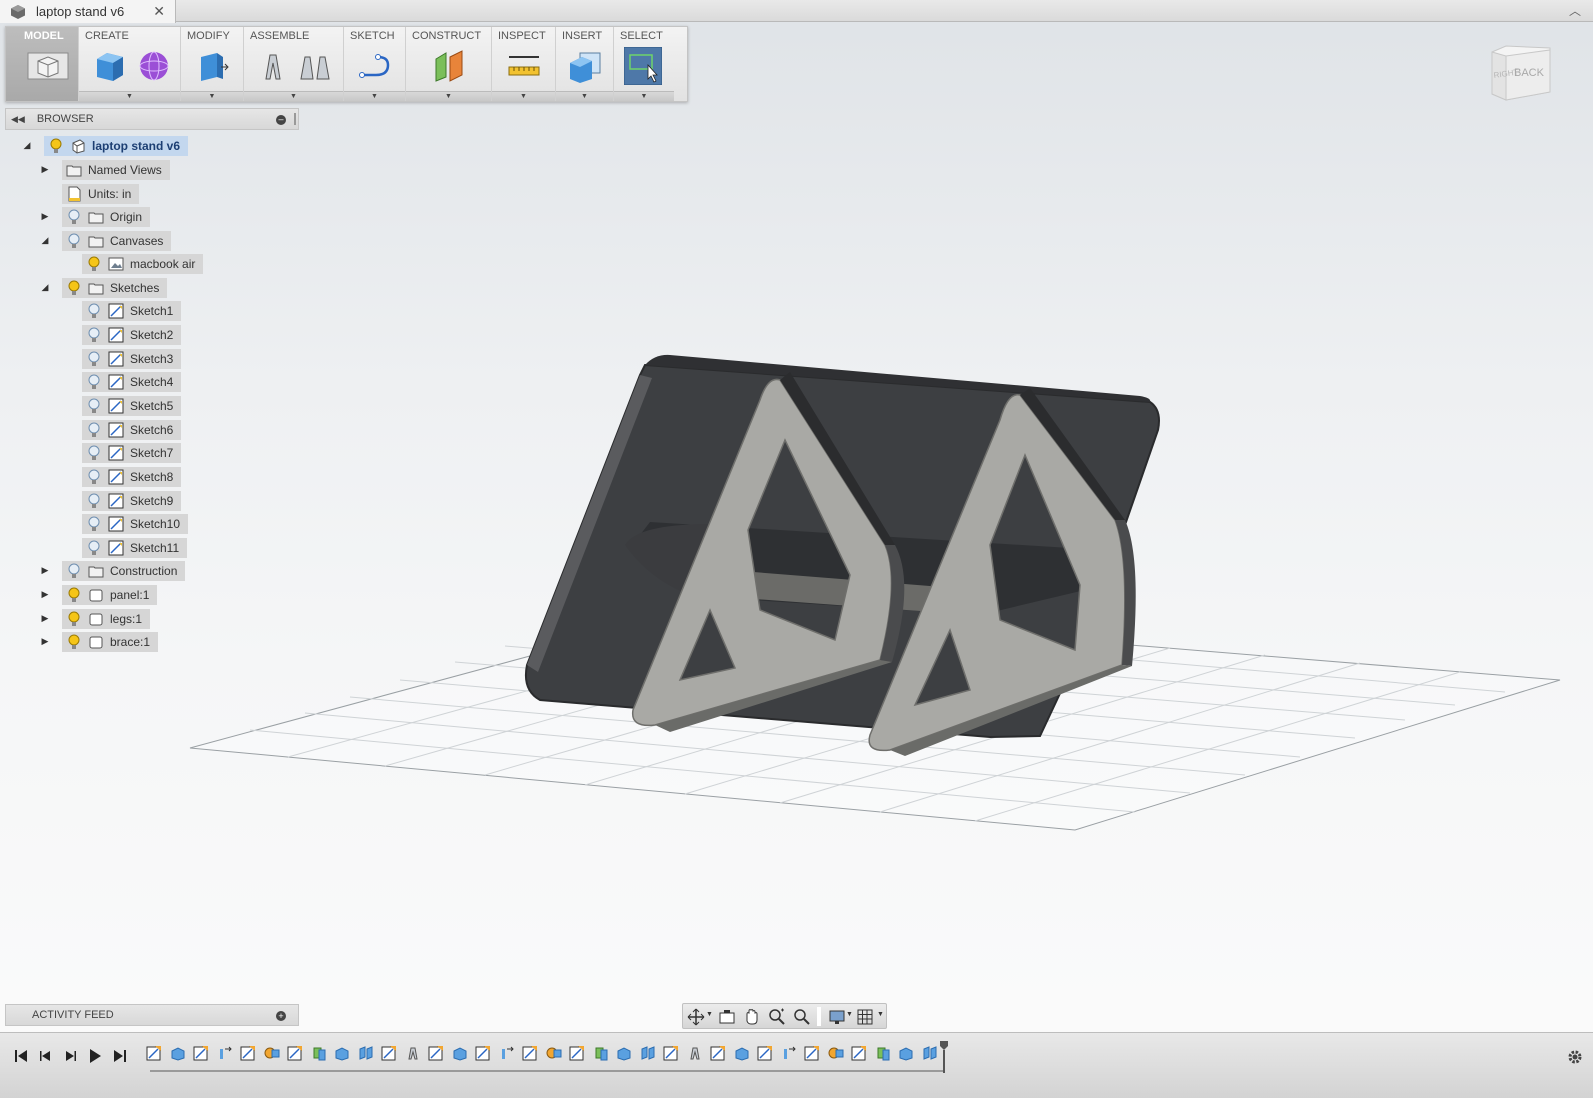  What do you see at coordinates (106, 618) in the screenshot?
I see `tree-chip: legs:1` at bounding box center [106, 618].